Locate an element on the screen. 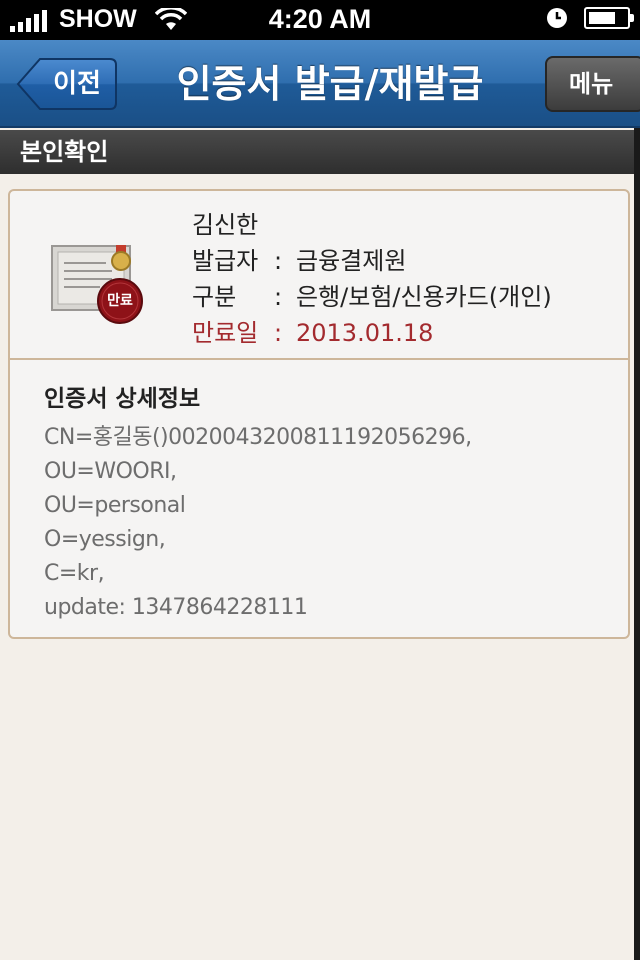  issuer-value: 금융결제원 is located at coordinates (351, 261).